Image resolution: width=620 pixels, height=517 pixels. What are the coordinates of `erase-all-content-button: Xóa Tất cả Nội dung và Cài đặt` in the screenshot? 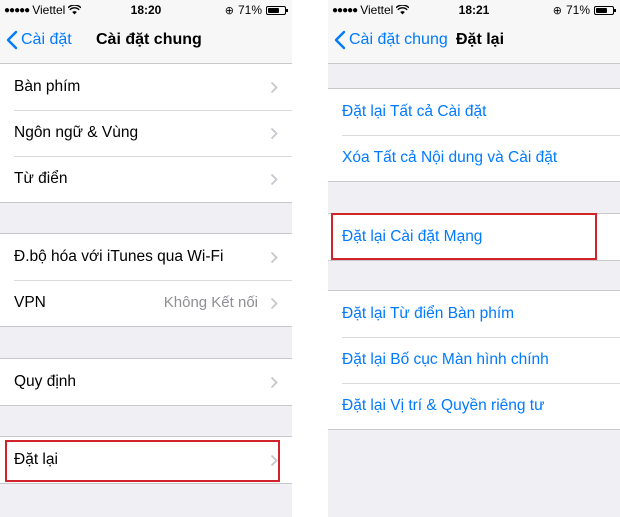 It's located at (474, 158).